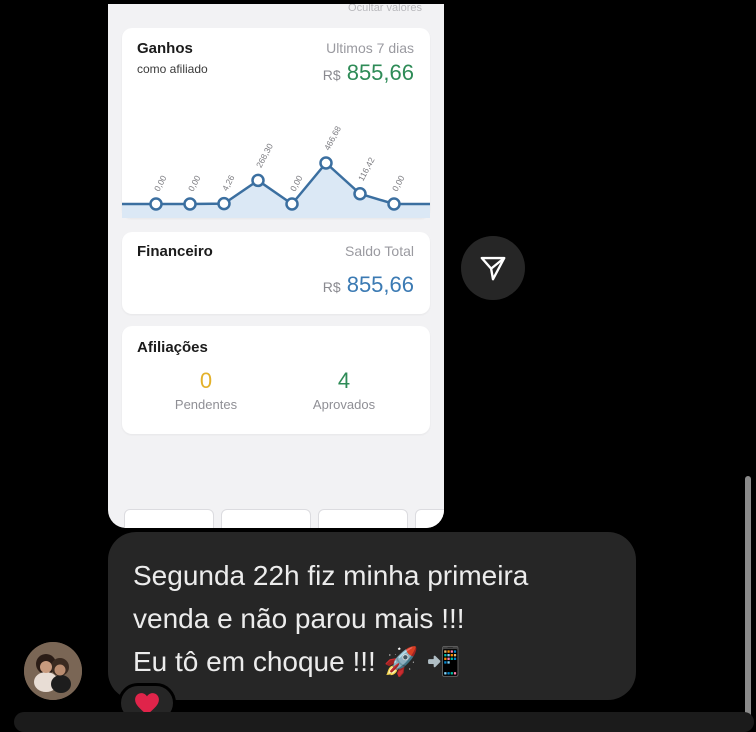 This screenshot has width=756, height=732. Describe the element at coordinates (264, 155) in the screenshot. I see `chart-data-label: 268,30` at that location.